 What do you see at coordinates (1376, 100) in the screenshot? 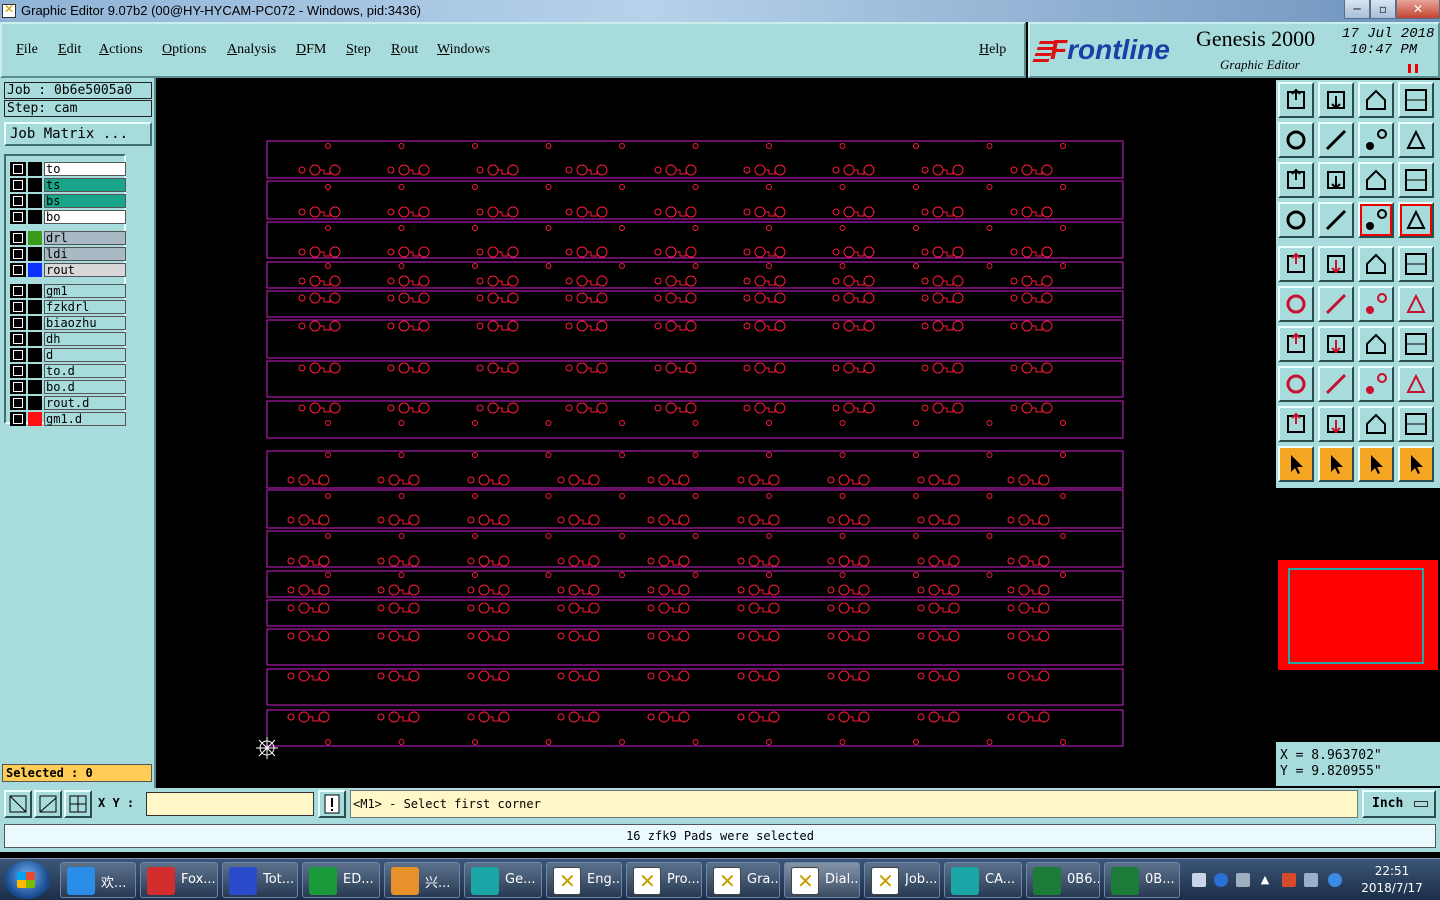
I see `home-button` at bounding box center [1376, 100].